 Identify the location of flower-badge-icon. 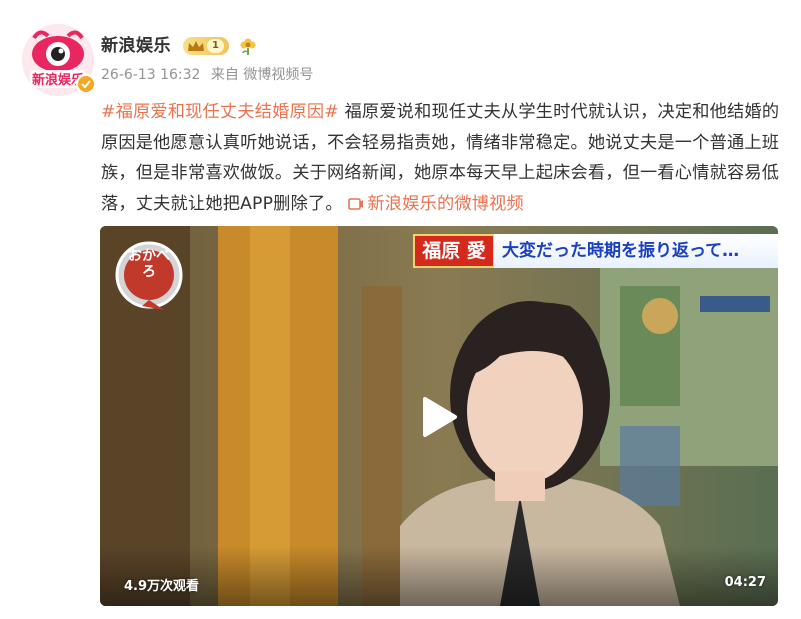
(248, 46).